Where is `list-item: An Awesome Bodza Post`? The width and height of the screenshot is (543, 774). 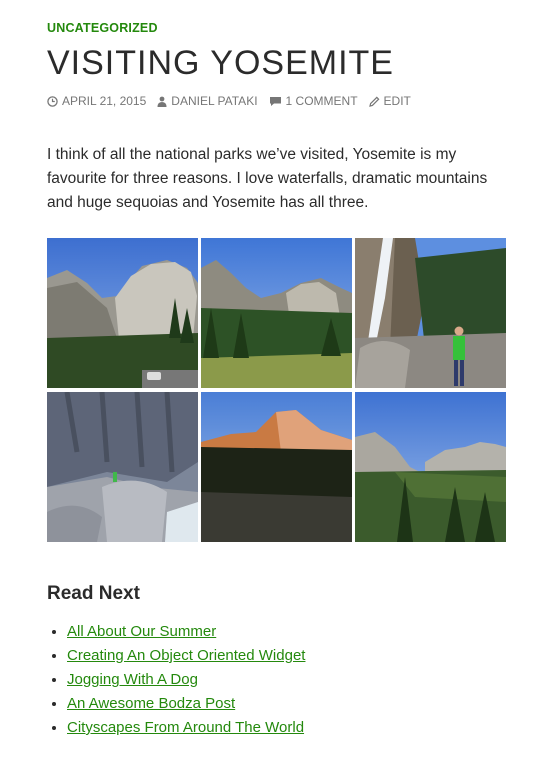
list-item: An Awesome Bodza Post is located at coordinates (186, 704).